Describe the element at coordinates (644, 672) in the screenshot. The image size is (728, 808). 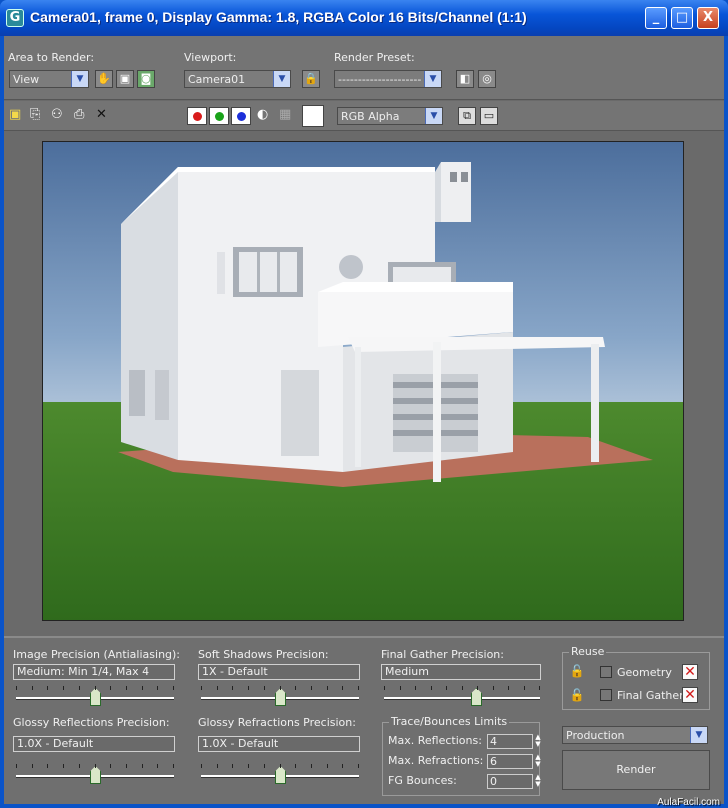
I see `geometry-label: Geometry` at that location.